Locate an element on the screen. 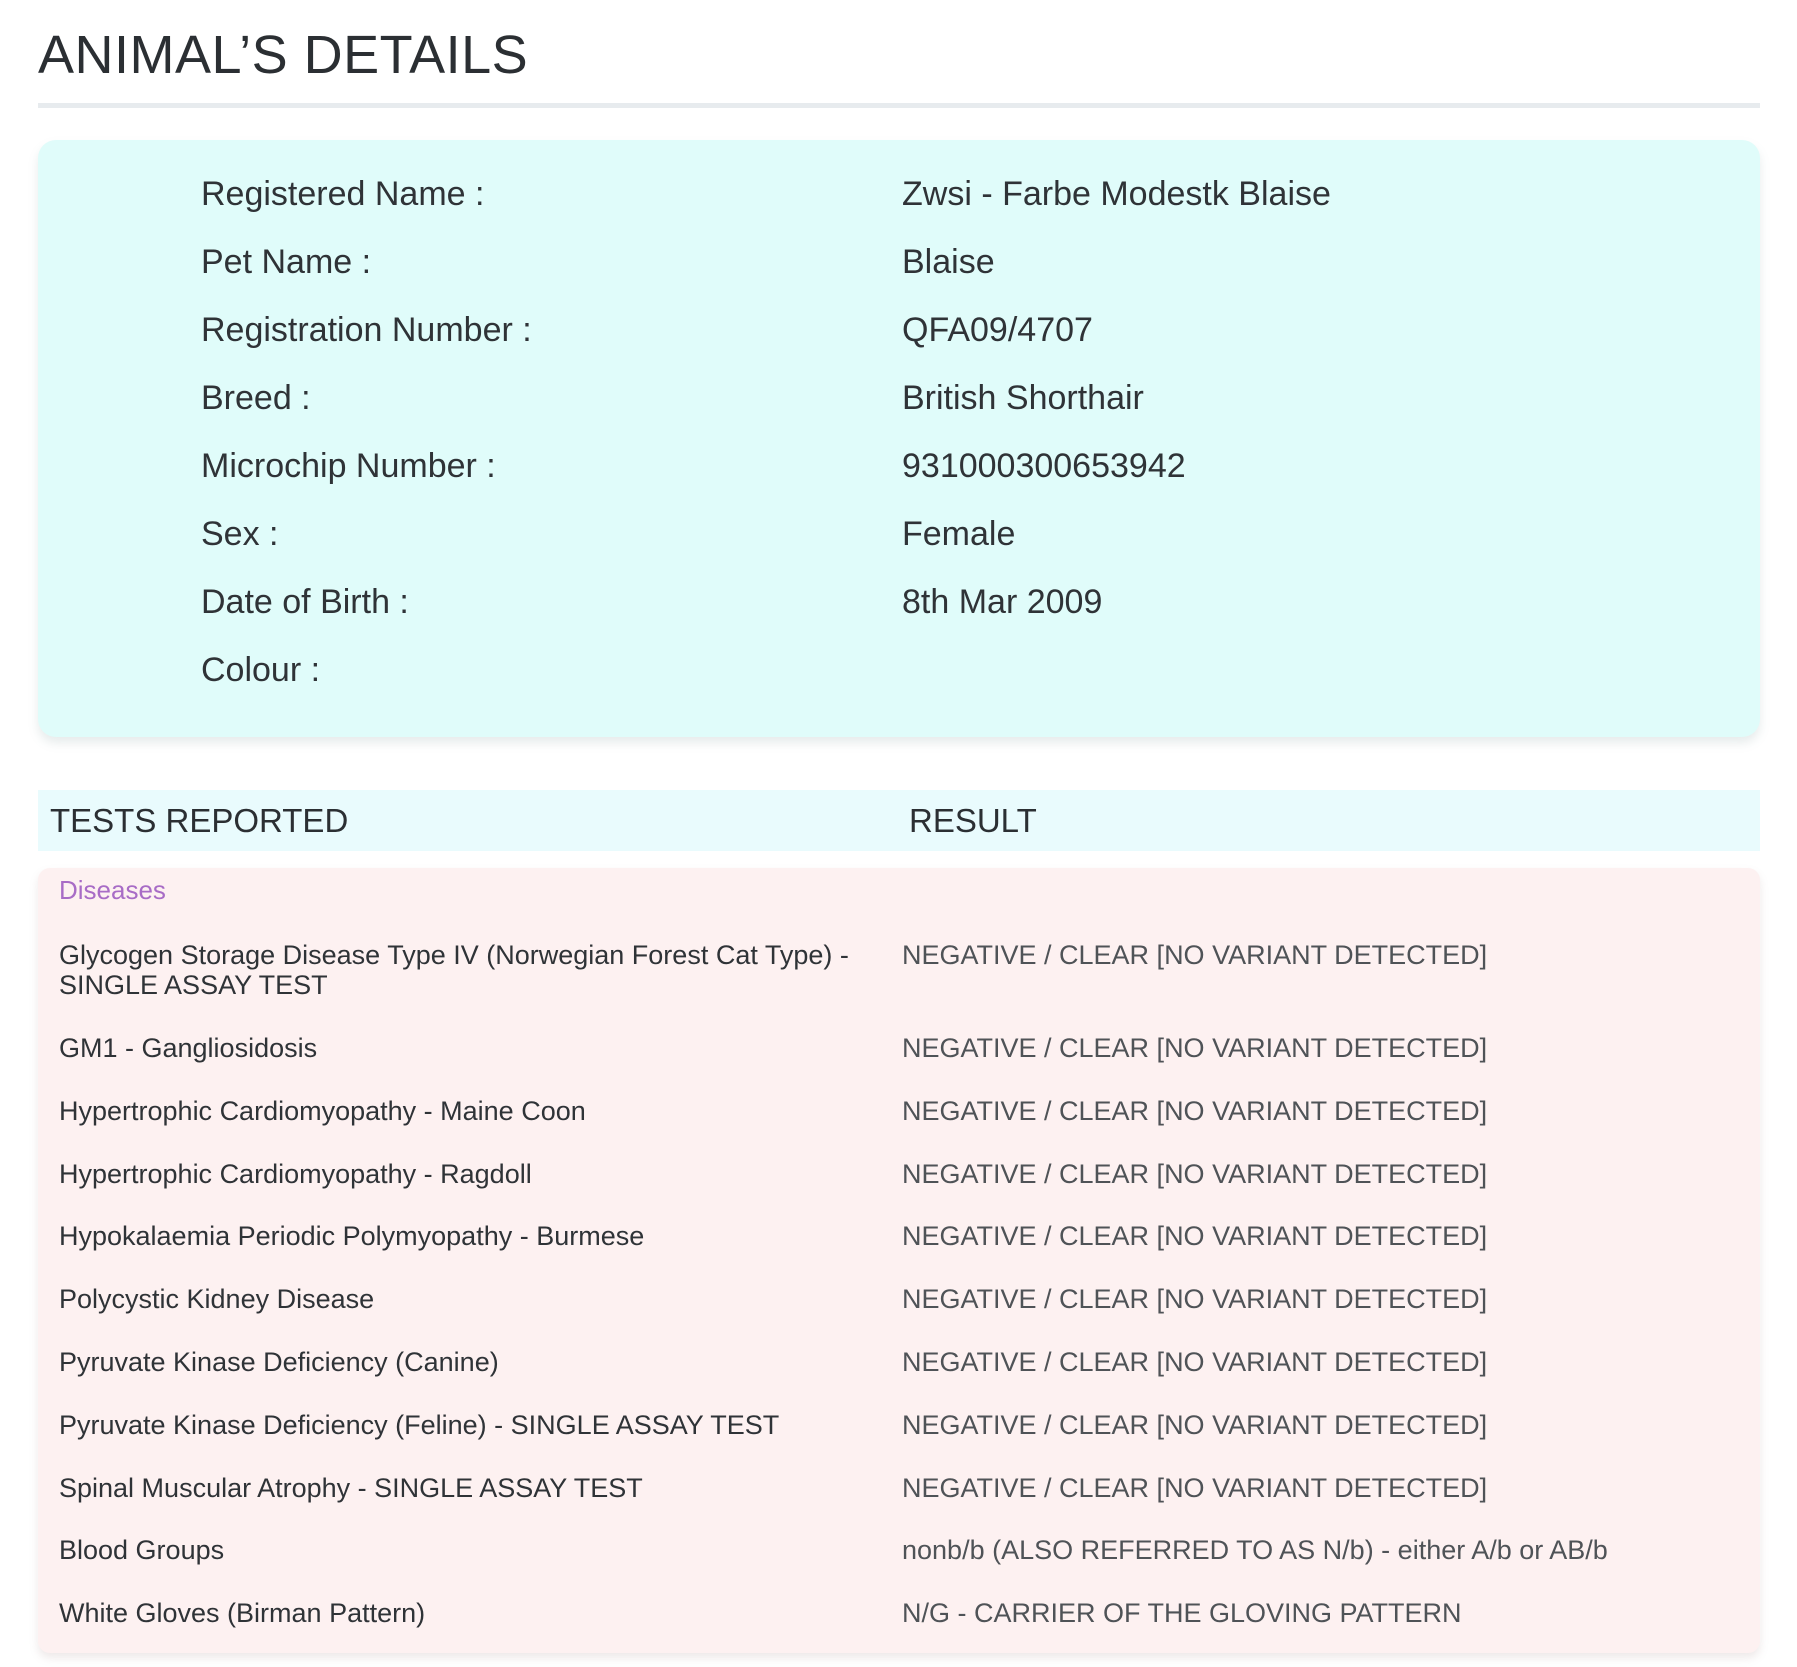 This screenshot has height=1667, width=1797. detail-row-breed: Breed : British Shorthair is located at coordinates (899, 404).